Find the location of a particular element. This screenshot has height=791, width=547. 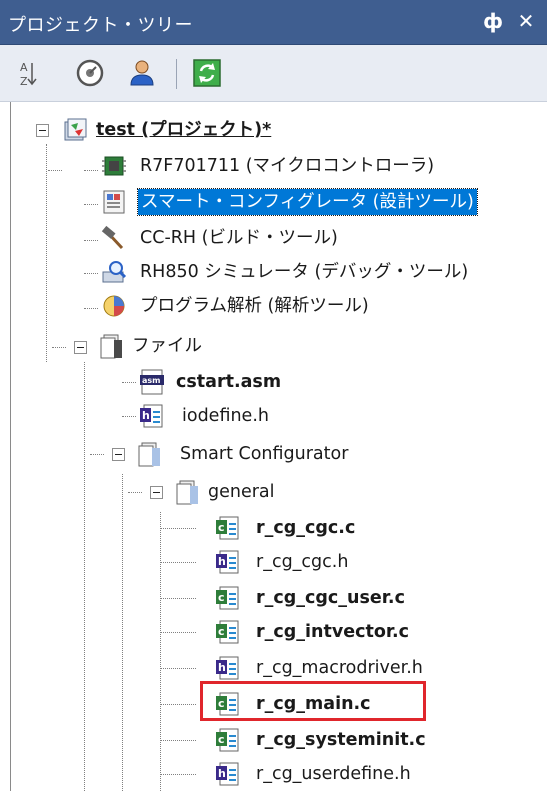

smart-config-tool-label: スマート・コンフィグレータ (設計ツール) is located at coordinates (307, 202).